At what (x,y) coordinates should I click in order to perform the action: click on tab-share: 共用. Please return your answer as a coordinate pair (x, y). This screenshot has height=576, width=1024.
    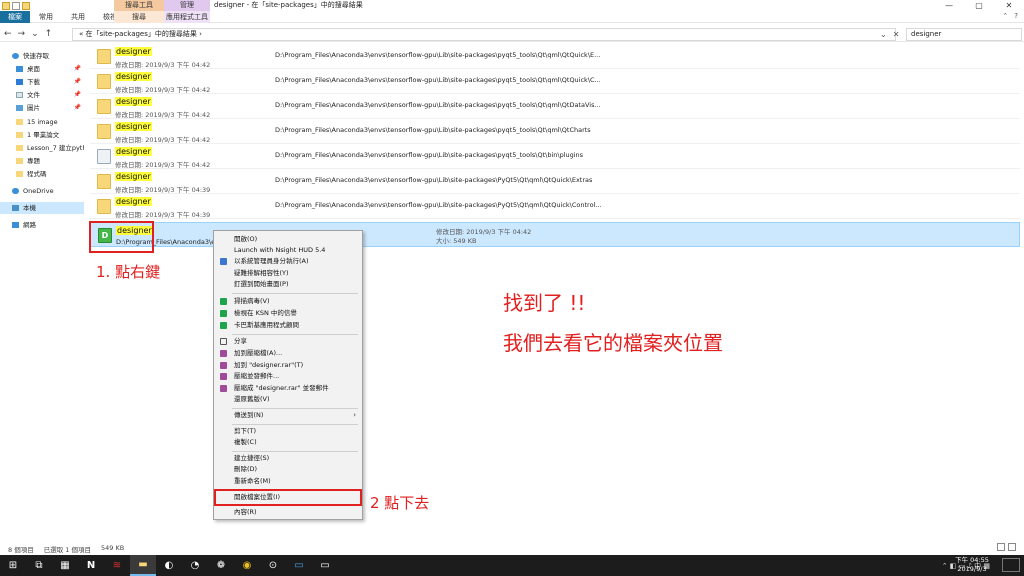
    Looking at the image, I should click on (78, 17).